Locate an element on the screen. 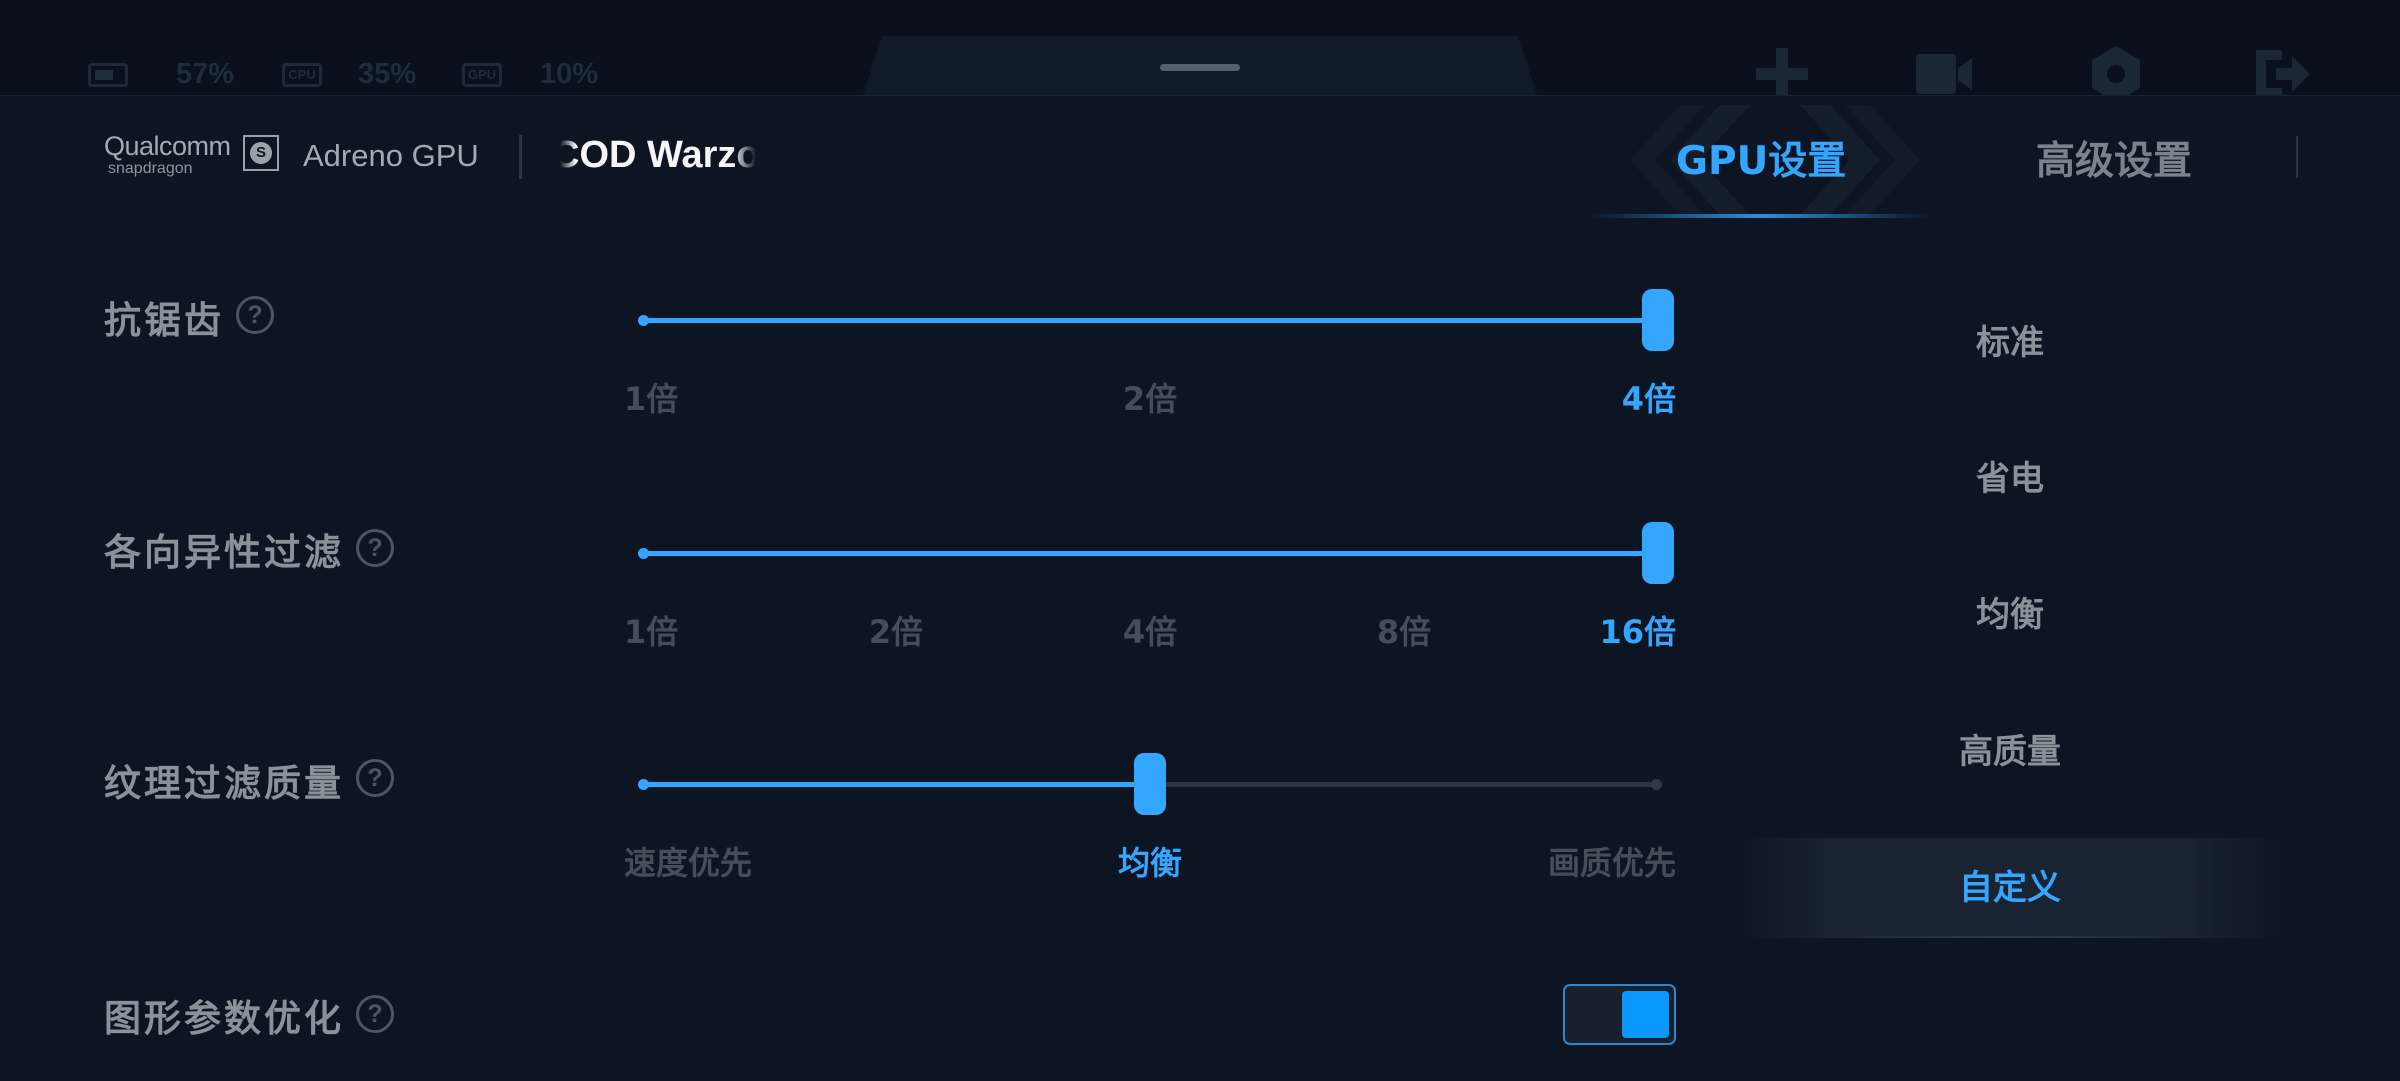  graphics-optimization-toggle is located at coordinates (1619, 1014).